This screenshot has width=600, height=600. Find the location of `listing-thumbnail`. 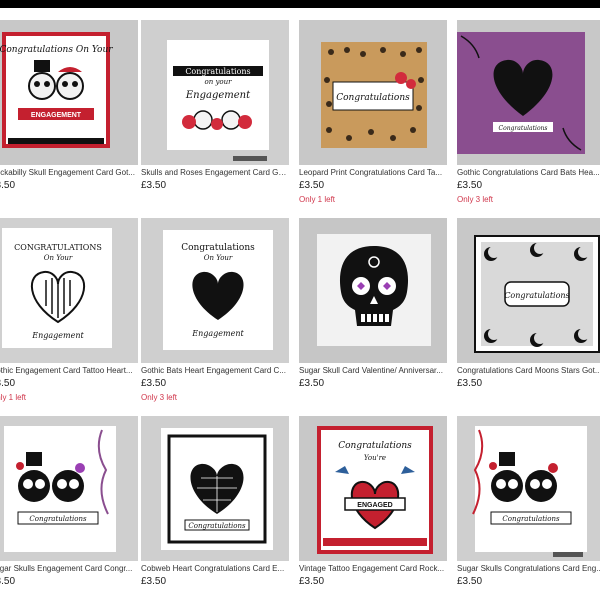

listing-thumbnail is located at coordinates (373, 290).